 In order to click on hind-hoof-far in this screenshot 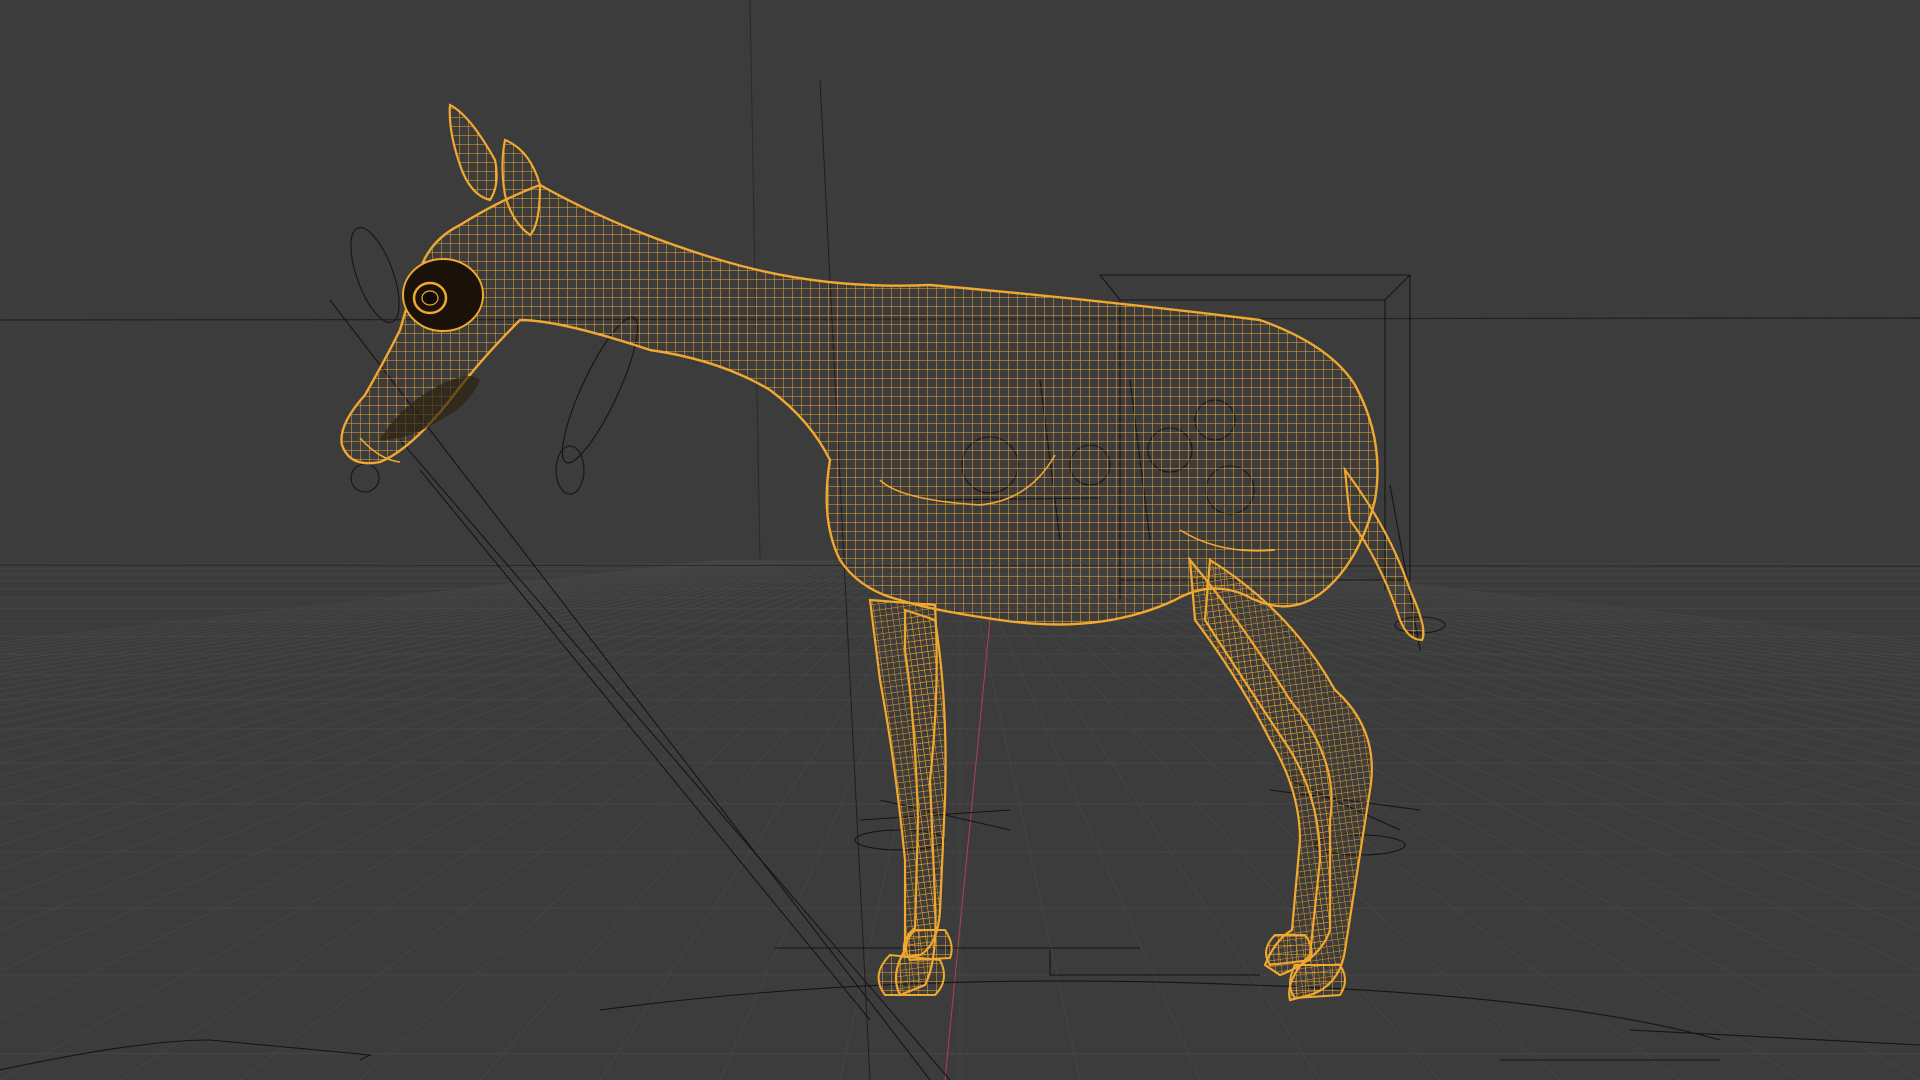, I will do `click(1289, 950)`.